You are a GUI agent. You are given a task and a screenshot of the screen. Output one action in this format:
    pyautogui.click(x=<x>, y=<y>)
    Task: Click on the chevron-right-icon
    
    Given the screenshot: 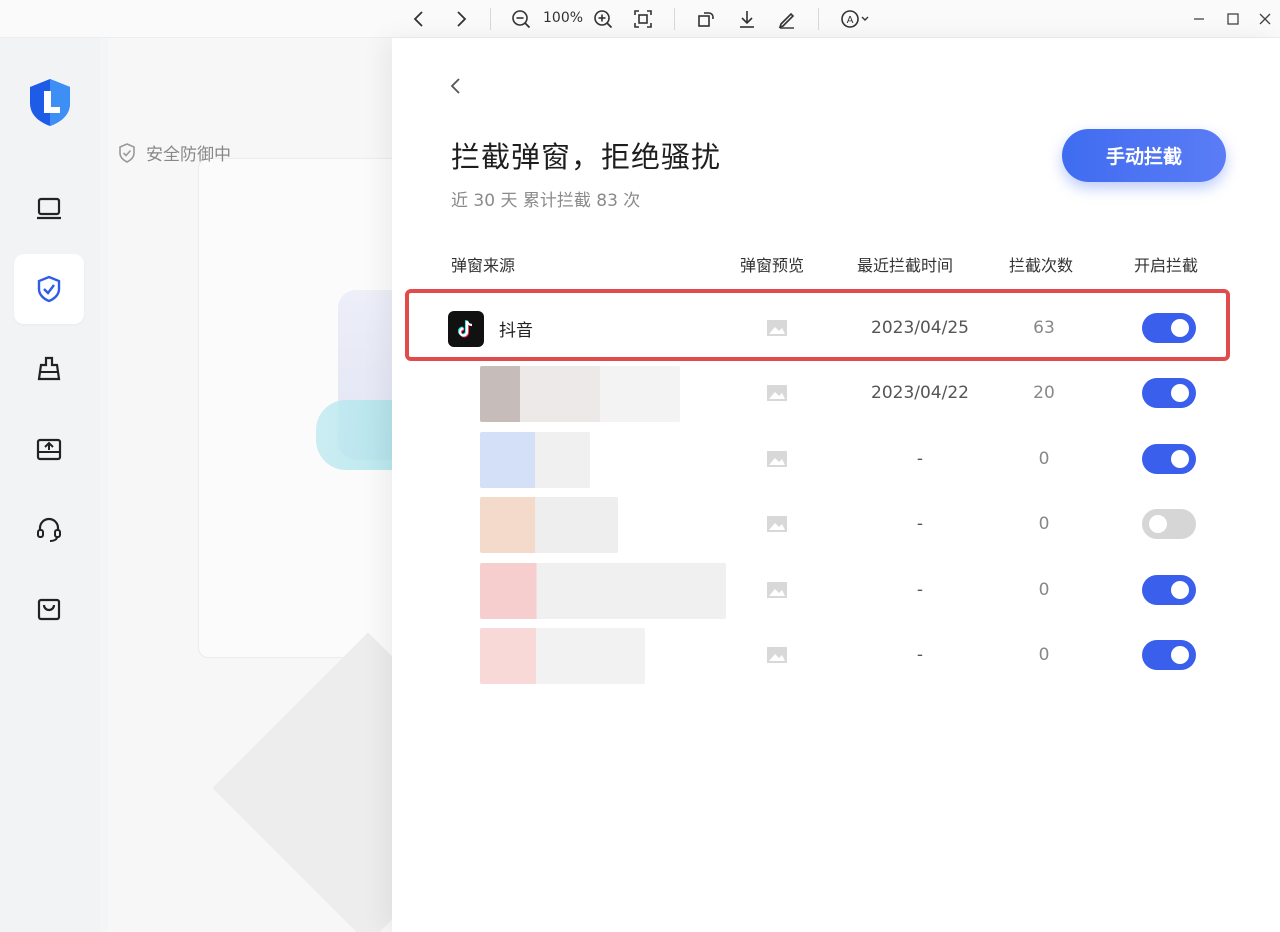 What is the action you would take?
    pyautogui.click(x=461, y=19)
    